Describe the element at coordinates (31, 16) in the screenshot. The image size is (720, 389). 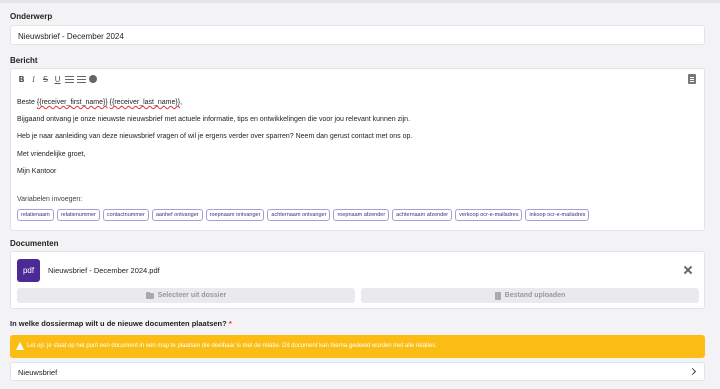
I see `subject-label: Onderwerp` at that location.